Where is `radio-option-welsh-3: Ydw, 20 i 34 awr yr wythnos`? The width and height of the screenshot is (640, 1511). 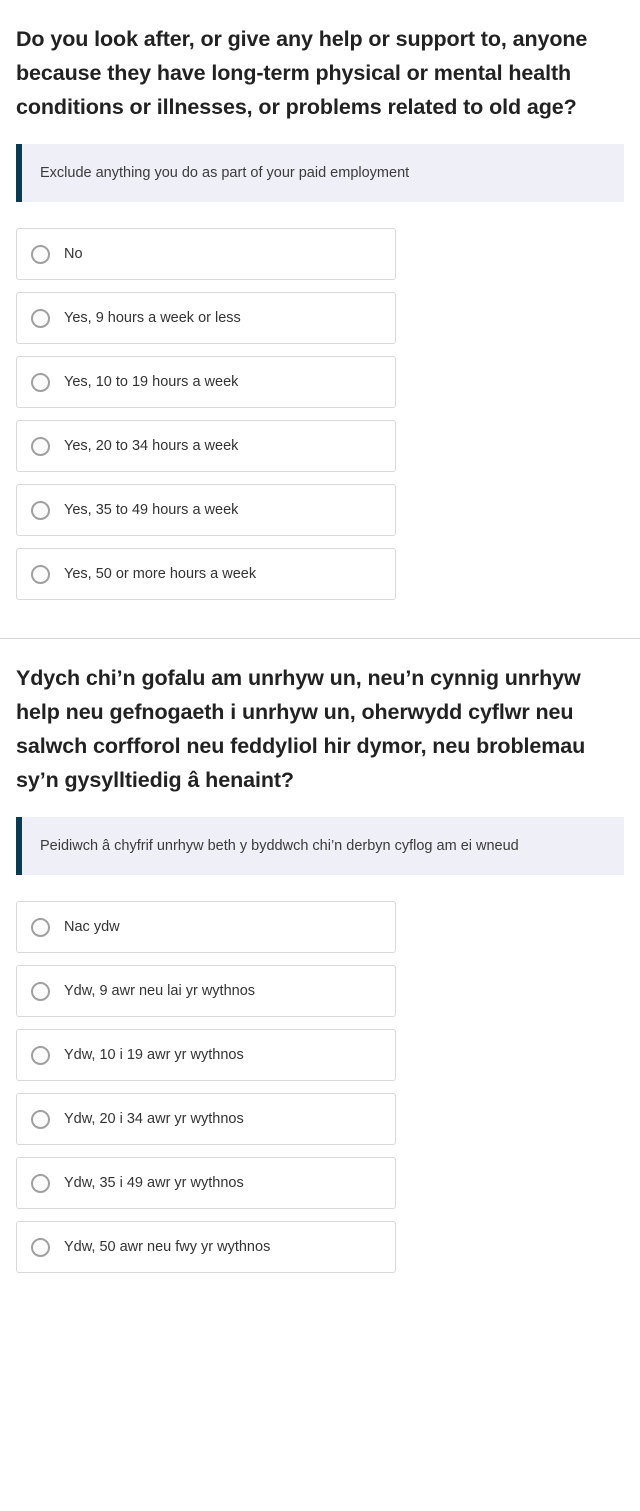 radio-option-welsh-3: Ydw, 20 i 34 awr yr wythnos is located at coordinates (206, 1119).